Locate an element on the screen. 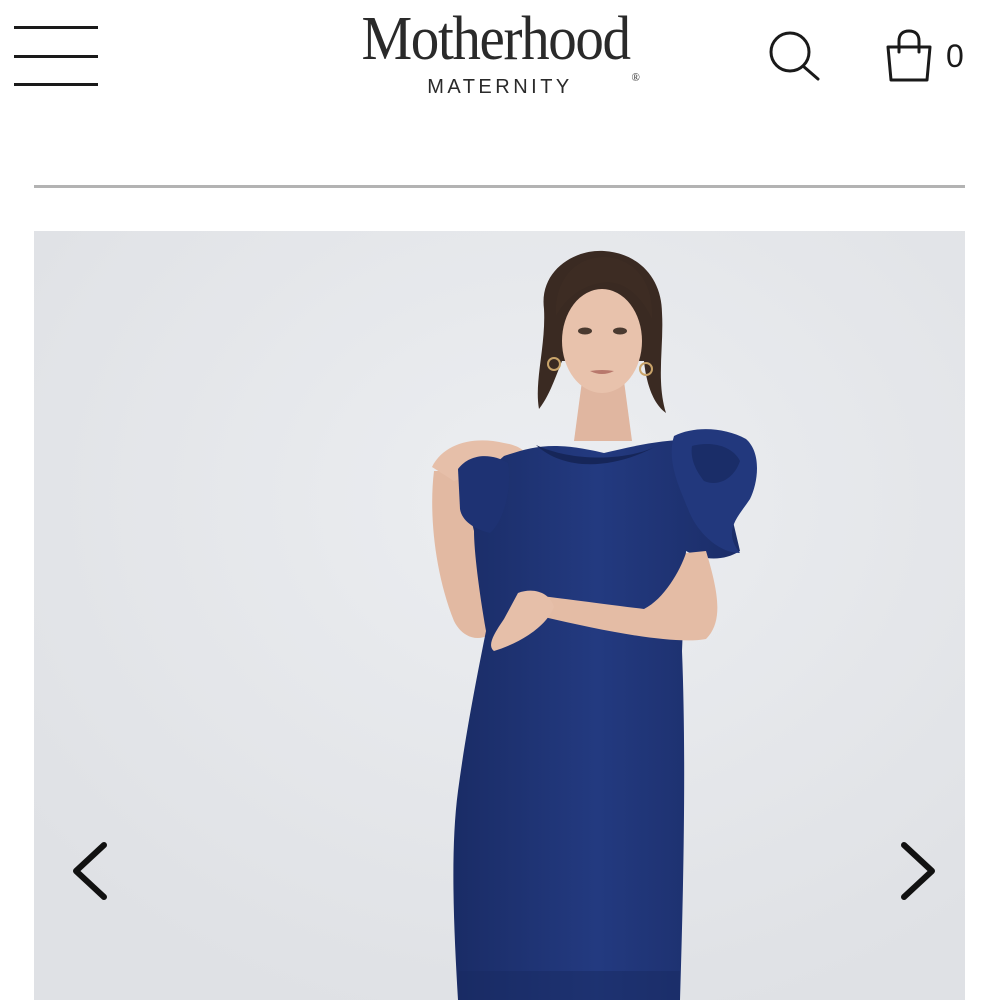  logo-main-text: Motherhood is located at coordinates (496, 39).